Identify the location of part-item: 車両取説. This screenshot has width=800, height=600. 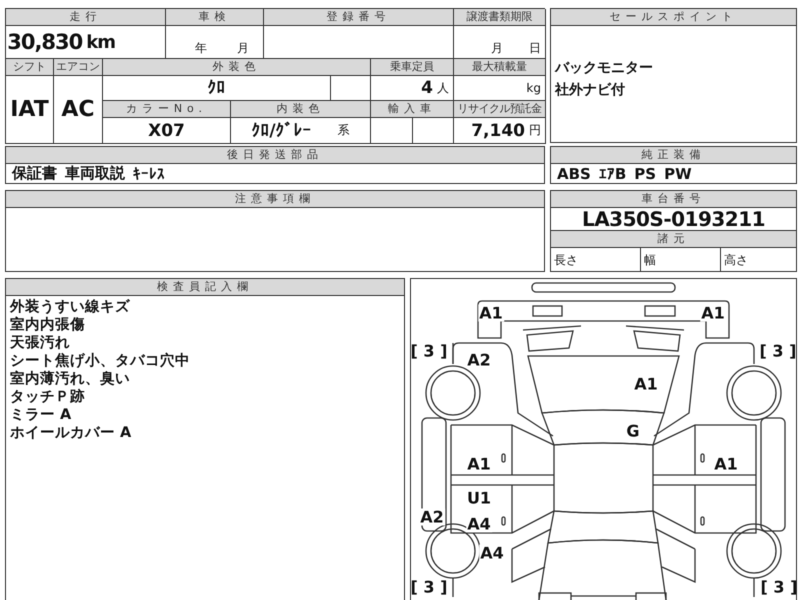
(95, 173).